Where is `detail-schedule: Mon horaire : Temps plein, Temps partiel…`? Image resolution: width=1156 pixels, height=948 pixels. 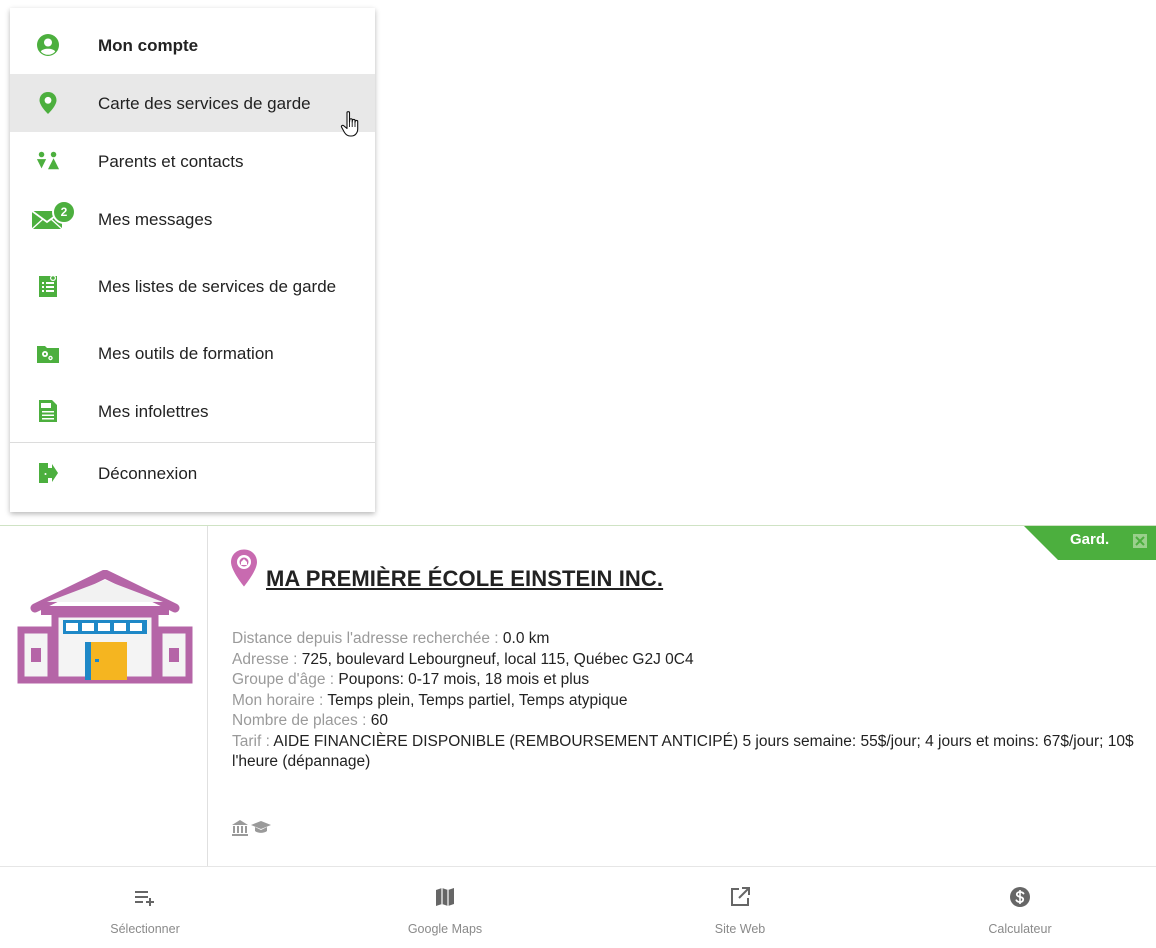
detail-schedule: Mon horaire : Temps plein, Temps partiel… is located at coordinates (689, 701).